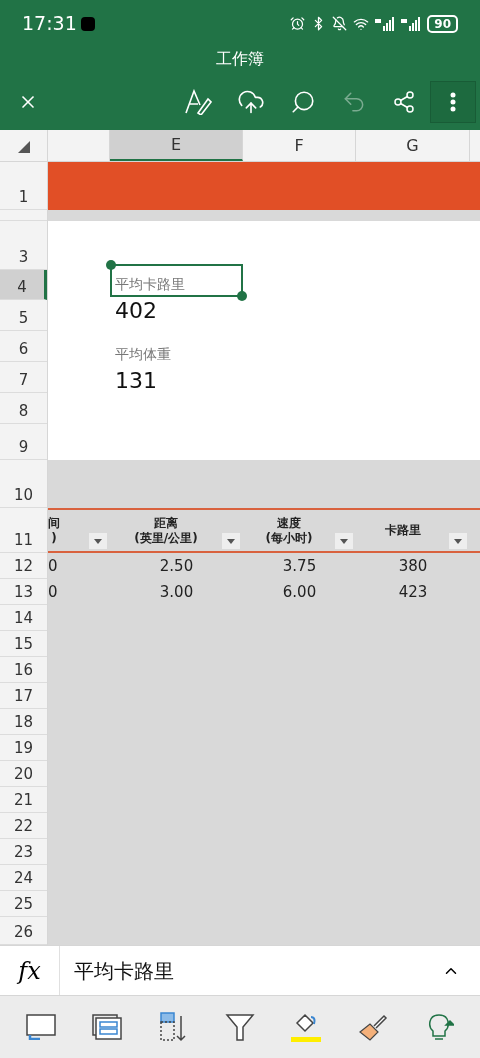 This screenshot has height=1058, width=480. What do you see at coordinates (23, 592) in the screenshot?
I see `row-header: 13` at bounding box center [23, 592].